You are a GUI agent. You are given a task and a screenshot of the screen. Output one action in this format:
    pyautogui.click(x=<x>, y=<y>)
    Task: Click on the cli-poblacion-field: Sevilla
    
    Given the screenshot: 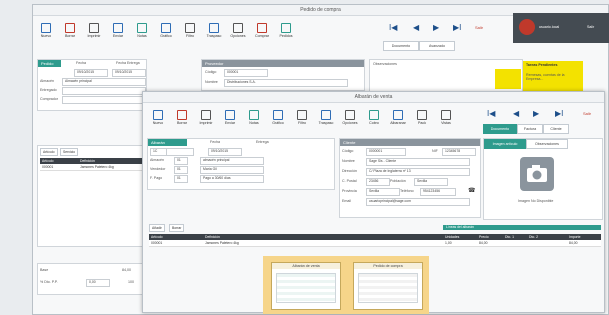 What is the action you would take?
    pyautogui.click(x=431, y=182)
    